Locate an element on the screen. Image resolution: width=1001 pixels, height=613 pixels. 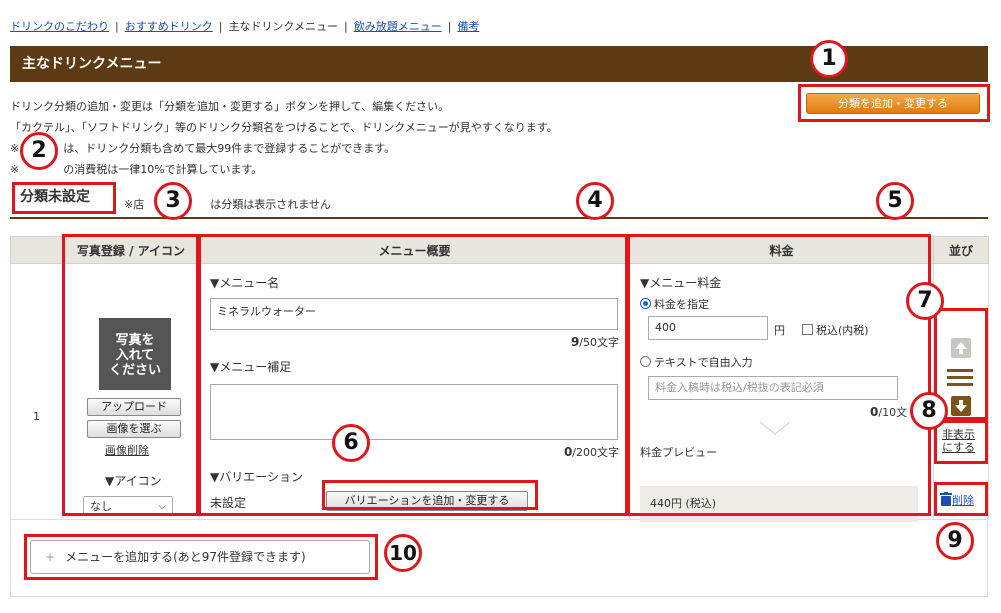
preview-arrow-icon is located at coordinates (775, 428).